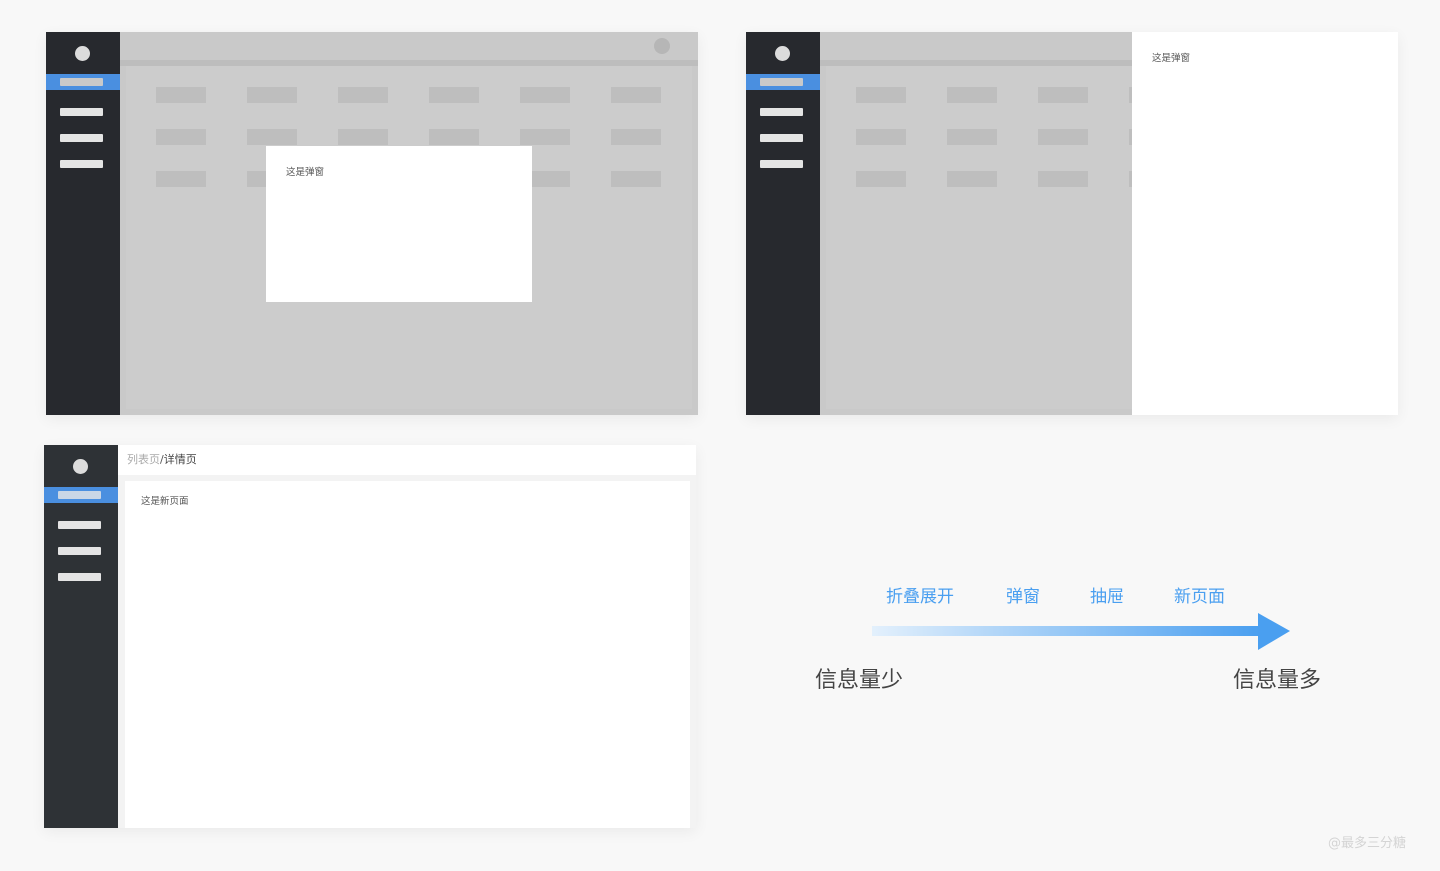 The width and height of the screenshot is (1440, 871). Describe the element at coordinates (662, 46) in the screenshot. I see `user-avatar-icon` at that location.